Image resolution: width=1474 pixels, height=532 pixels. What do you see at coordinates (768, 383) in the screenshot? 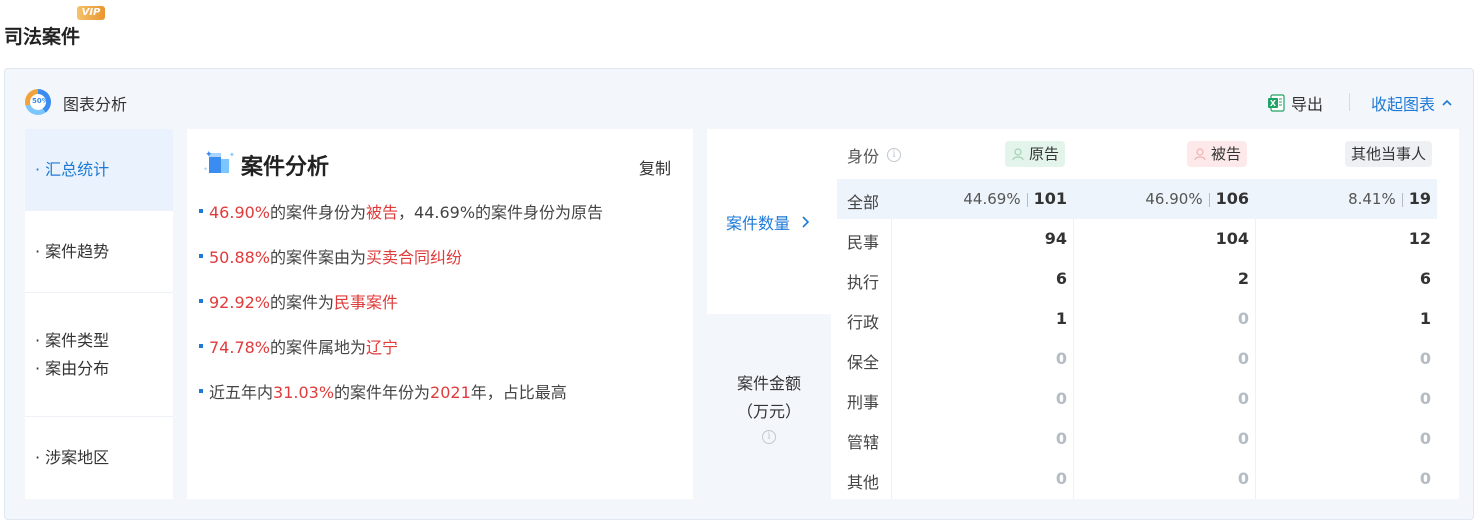
I see `case-amount-label: 案件金额` at bounding box center [768, 383].